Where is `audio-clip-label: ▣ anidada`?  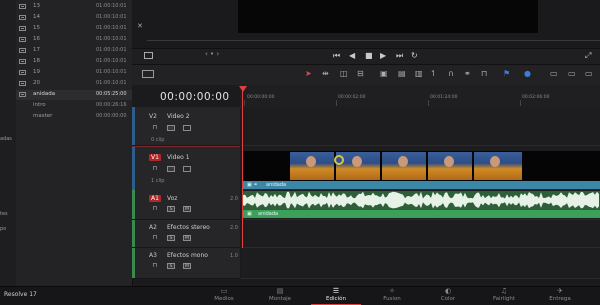
audio-clip-label: ▣ anidada is located at coordinates (421, 214).